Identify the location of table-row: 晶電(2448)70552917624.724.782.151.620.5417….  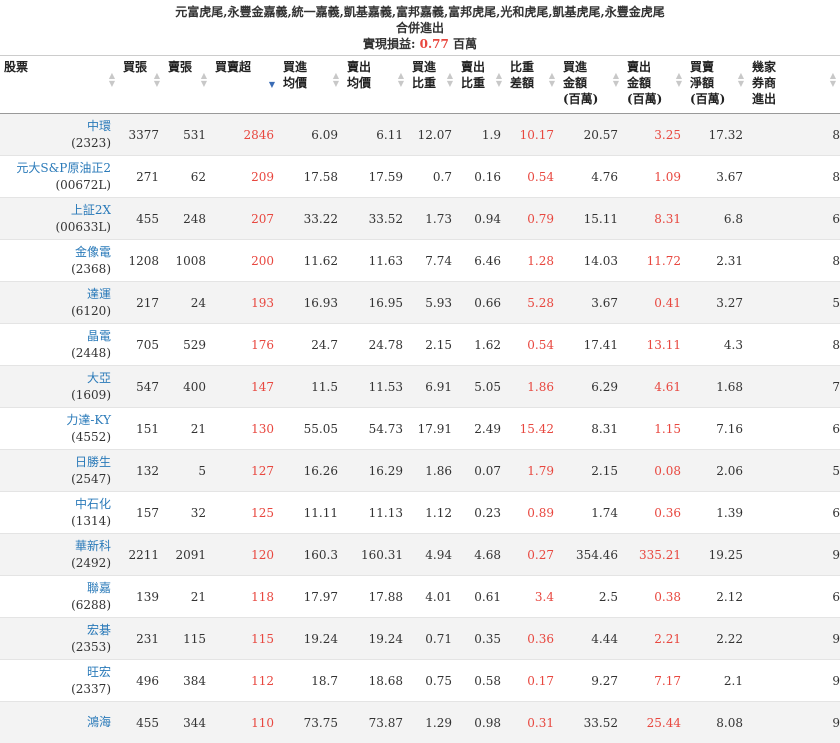
(420, 345).